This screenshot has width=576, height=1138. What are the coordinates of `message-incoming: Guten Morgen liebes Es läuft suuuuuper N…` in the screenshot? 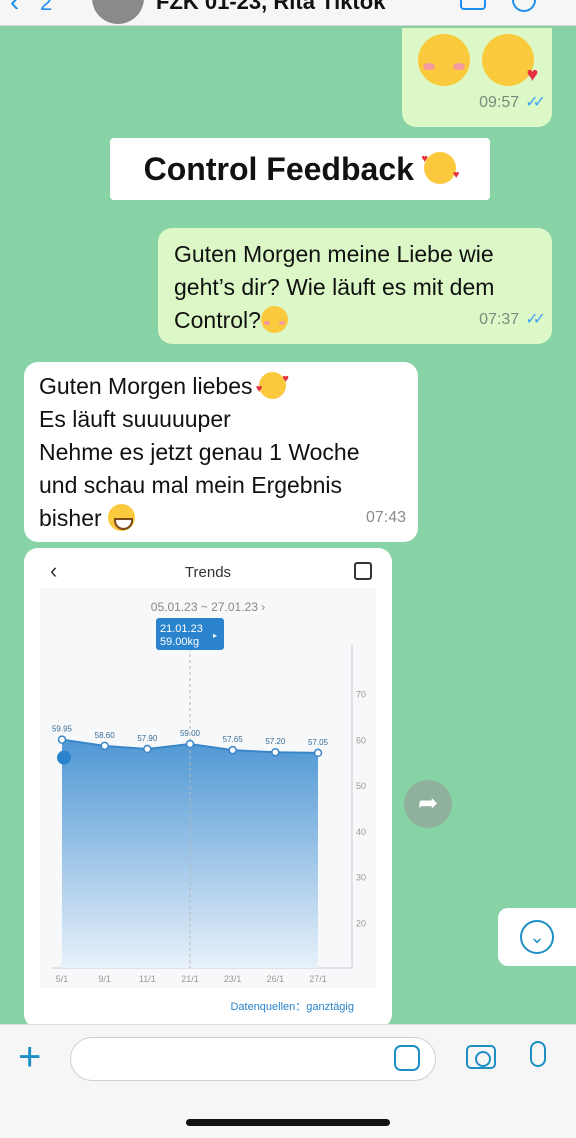 It's located at (221, 452).